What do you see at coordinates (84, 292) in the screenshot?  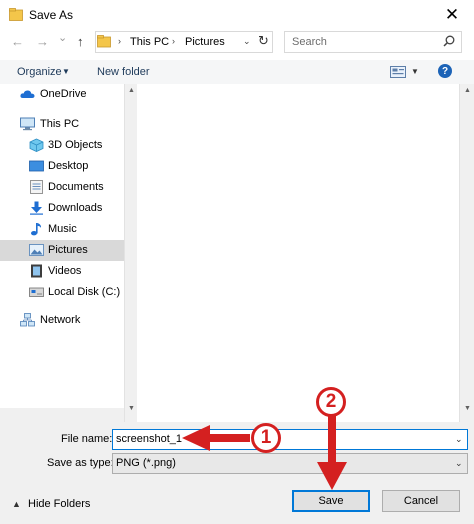 I see `nav-item-label: Local Disk (C:)` at bounding box center [84, 292].